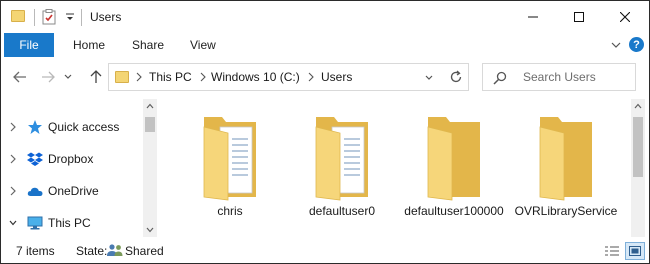  I want to click on breadcrumb-this-pc: This PC, so click(170, 77).